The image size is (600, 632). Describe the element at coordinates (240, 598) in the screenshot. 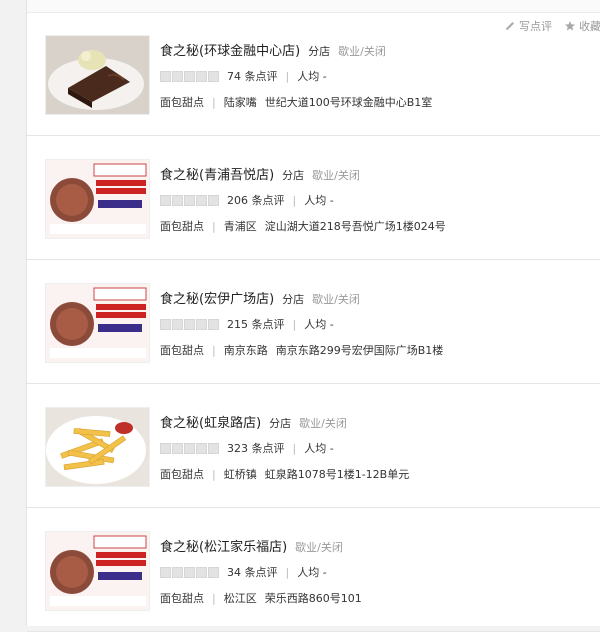

I see `district-link: 松江区` at that location.